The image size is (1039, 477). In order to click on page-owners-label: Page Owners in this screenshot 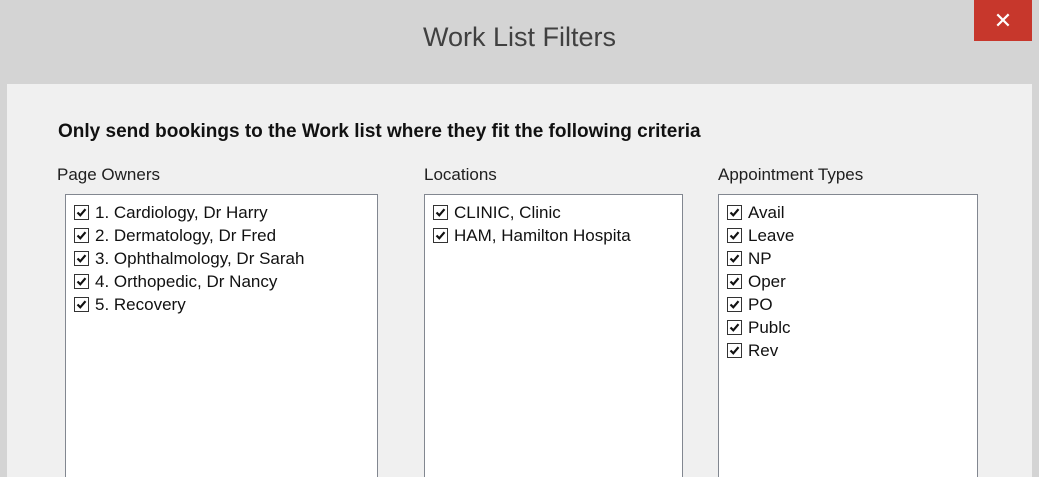, I will do `click(108, 174)`.